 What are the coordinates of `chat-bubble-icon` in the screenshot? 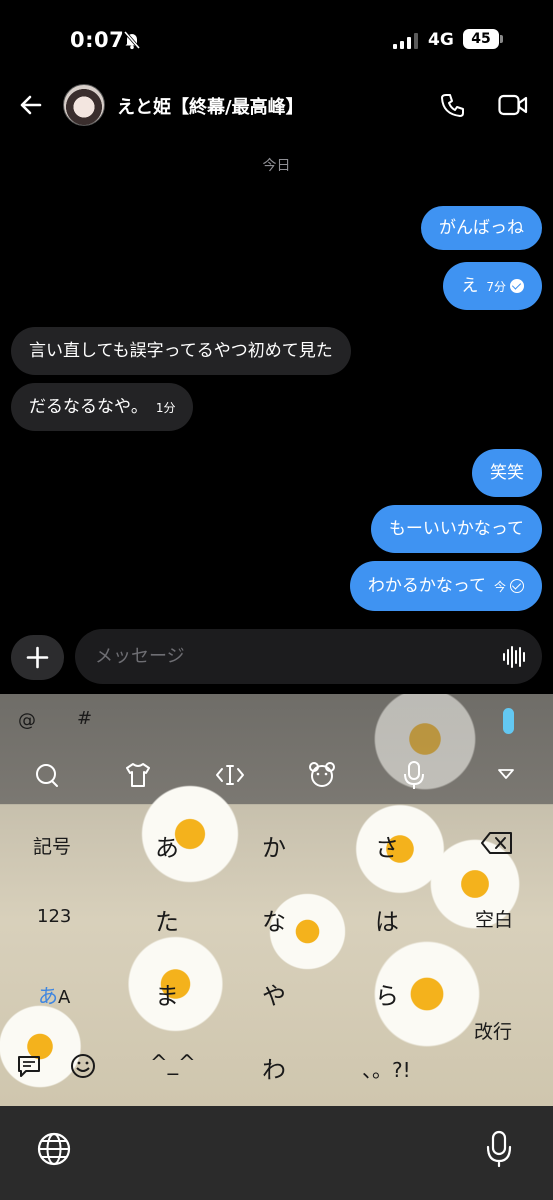 It's located at (29, 1066).